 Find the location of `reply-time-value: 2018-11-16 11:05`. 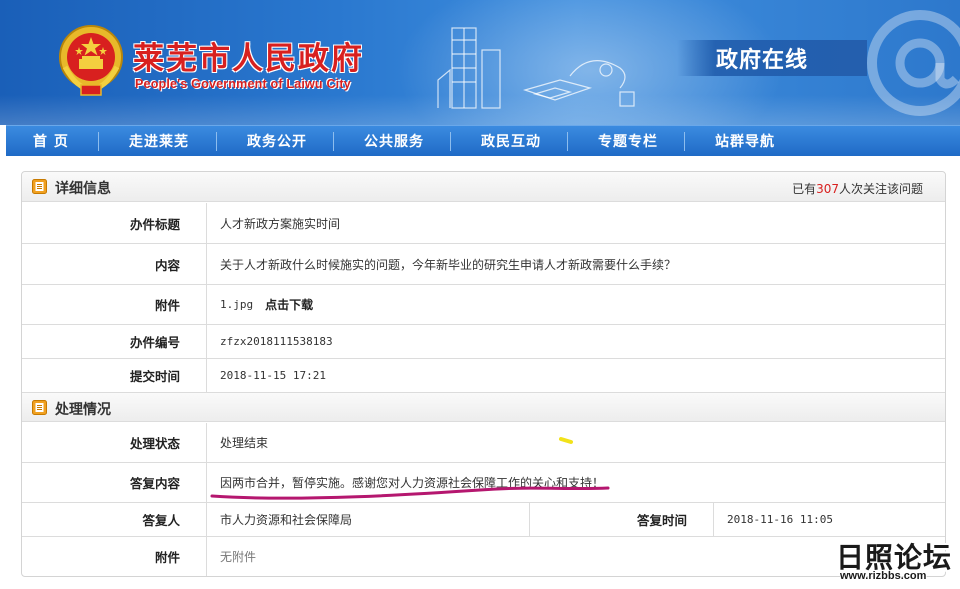

reply-time-value: 2018-11-16 11:05 is located at coordinates (780, 519).